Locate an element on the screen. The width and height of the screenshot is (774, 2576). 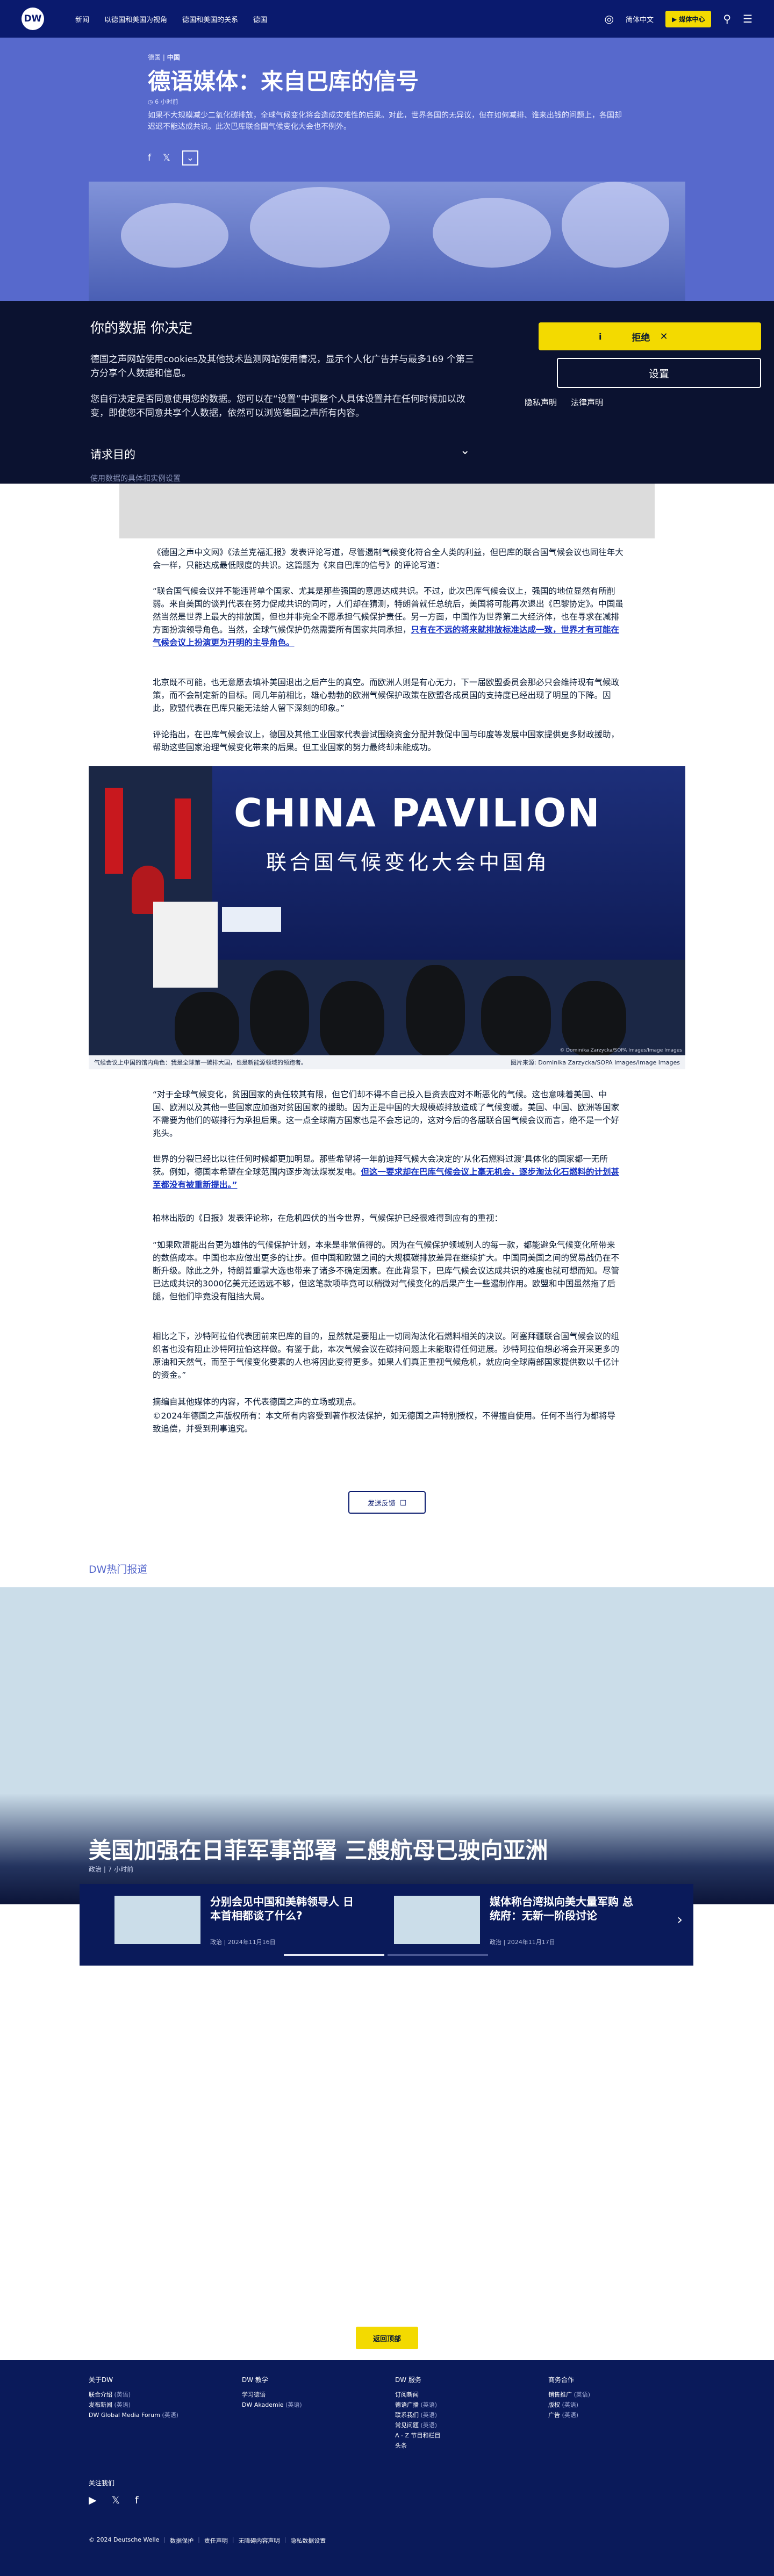
chevron-right-icon: › is located at coordinates (680, 1920).